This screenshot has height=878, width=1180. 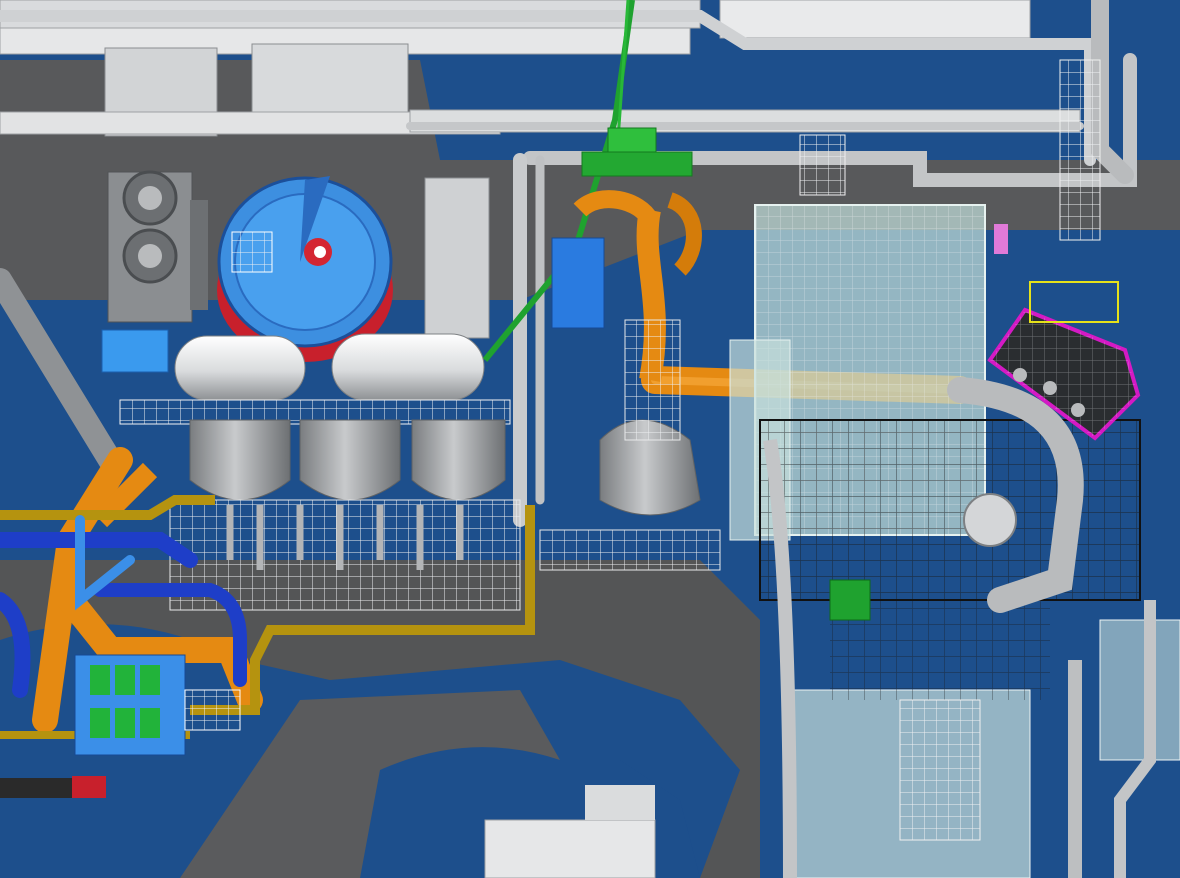 I want to click on reactor-vessel, so click(x=630, y=445).